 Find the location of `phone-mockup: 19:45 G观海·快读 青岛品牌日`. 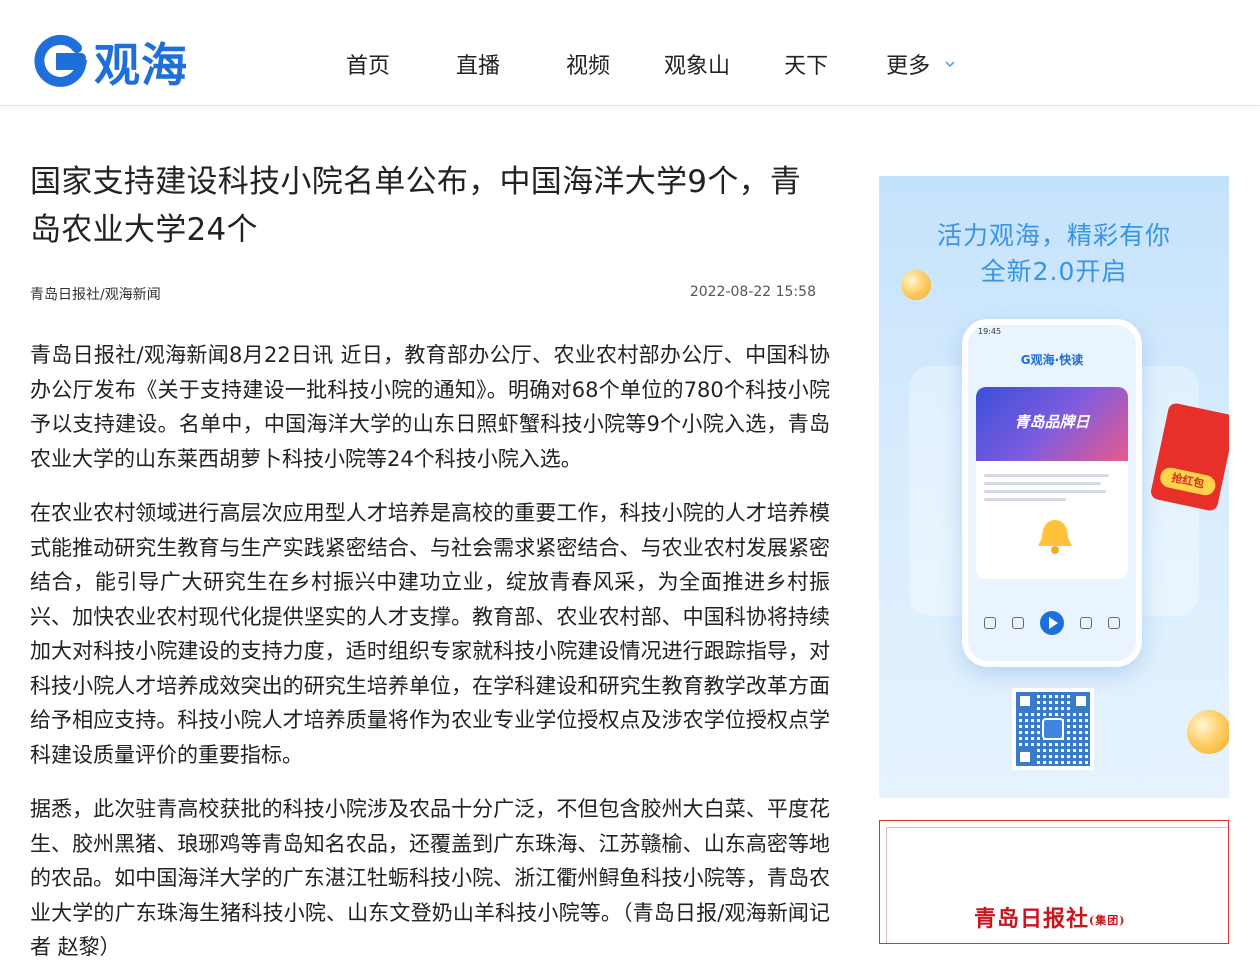

phone-mockup: 19:45 G观海·快读 青岛品牌日 is located at coordinates (1052, 493).